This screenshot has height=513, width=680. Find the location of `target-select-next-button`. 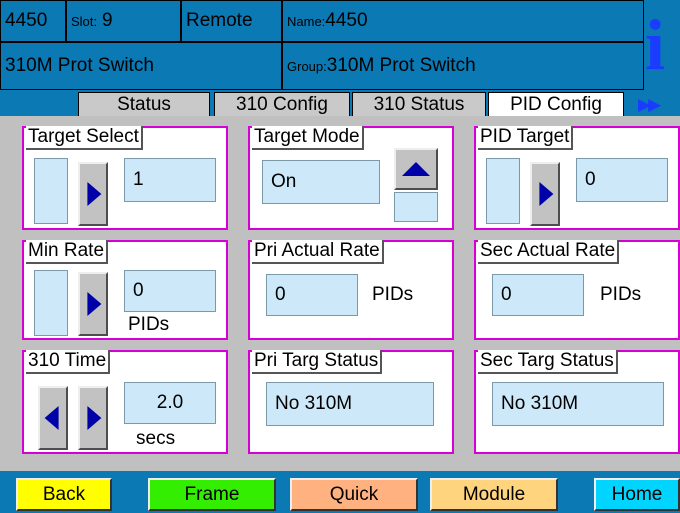

target-select-next-button is located at coordinates (93, 194).